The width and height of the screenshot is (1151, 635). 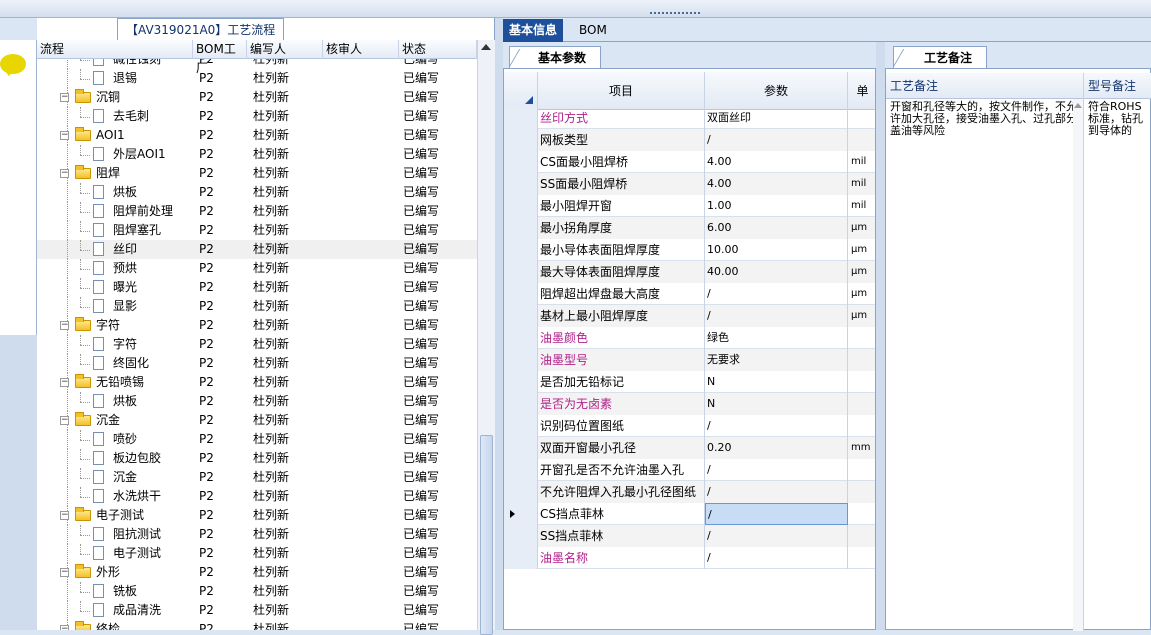 What do you see at coordinates (115, 49) in the screenshot?
I see `col-header-process: 流程` at bounding box center [115, 49].